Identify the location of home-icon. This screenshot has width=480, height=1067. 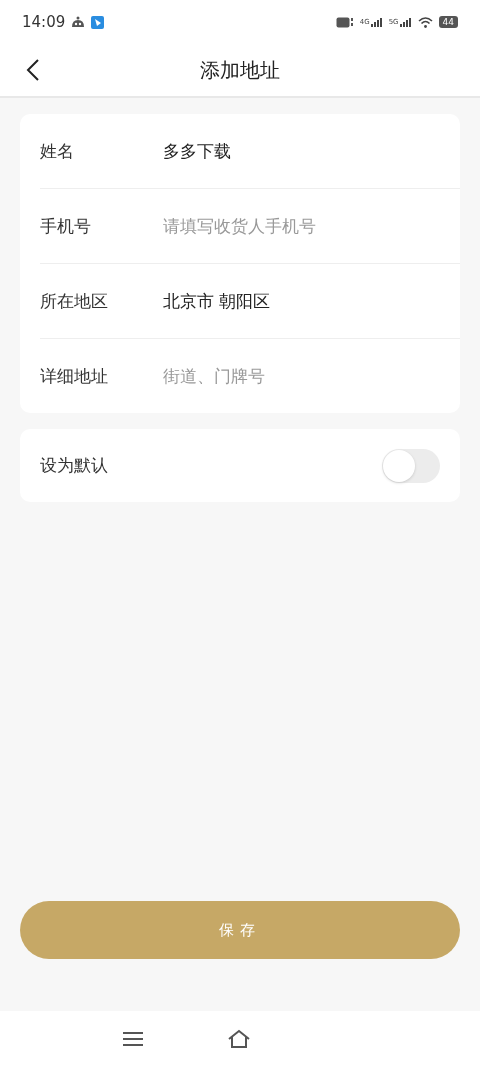
(239, 1039).